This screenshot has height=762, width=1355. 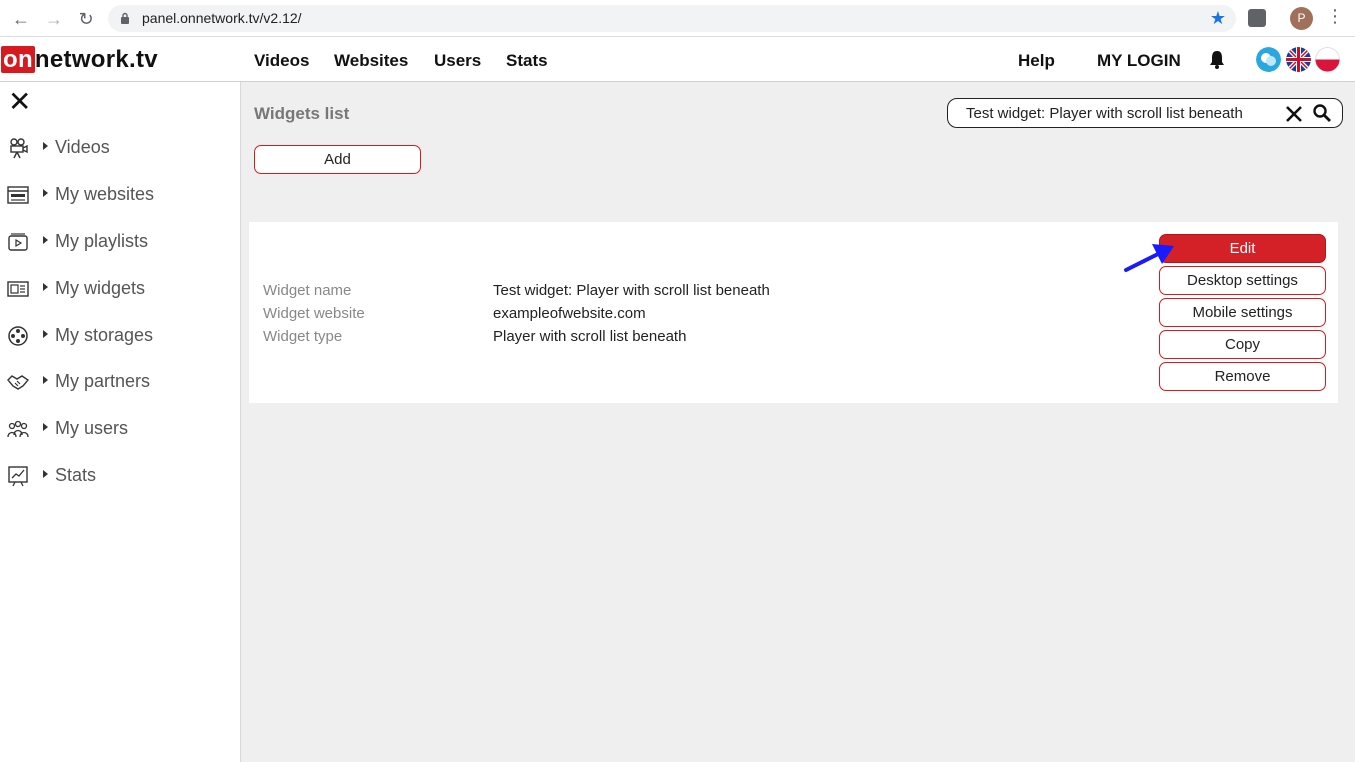 What do you see at coordinates (100, 288) in the screenshot?
I see `sidebar-item-label: My widgets` at bounding box center [100, 288].